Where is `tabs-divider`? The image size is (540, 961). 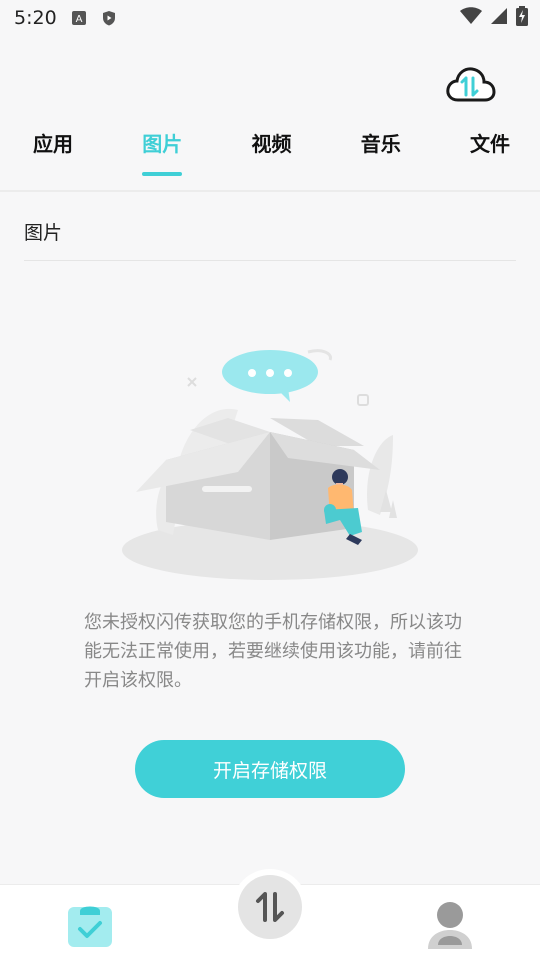 tabs-divider is located at coordinates (270, 191).